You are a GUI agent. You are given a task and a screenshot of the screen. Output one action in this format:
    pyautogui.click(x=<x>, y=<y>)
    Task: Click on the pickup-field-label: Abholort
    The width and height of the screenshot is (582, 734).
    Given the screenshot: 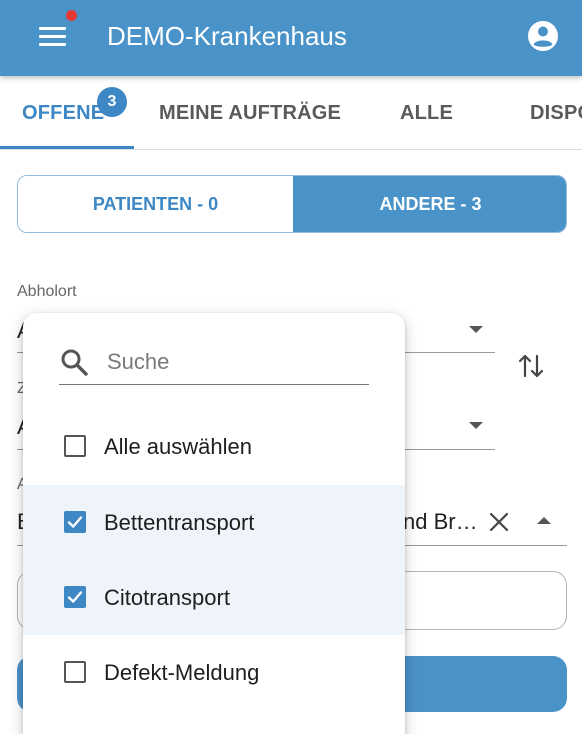 What is the action you would take?
    pyautogui.click(x=47, y=291)
    